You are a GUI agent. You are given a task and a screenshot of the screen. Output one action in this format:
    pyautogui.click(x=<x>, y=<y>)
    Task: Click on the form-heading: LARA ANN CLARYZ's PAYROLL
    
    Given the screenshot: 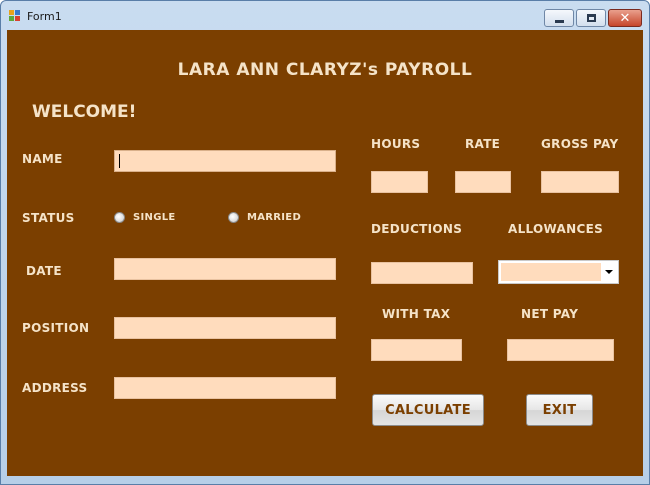 What is the action you would take?
    pyautogui.click(x=325, y=70)
    